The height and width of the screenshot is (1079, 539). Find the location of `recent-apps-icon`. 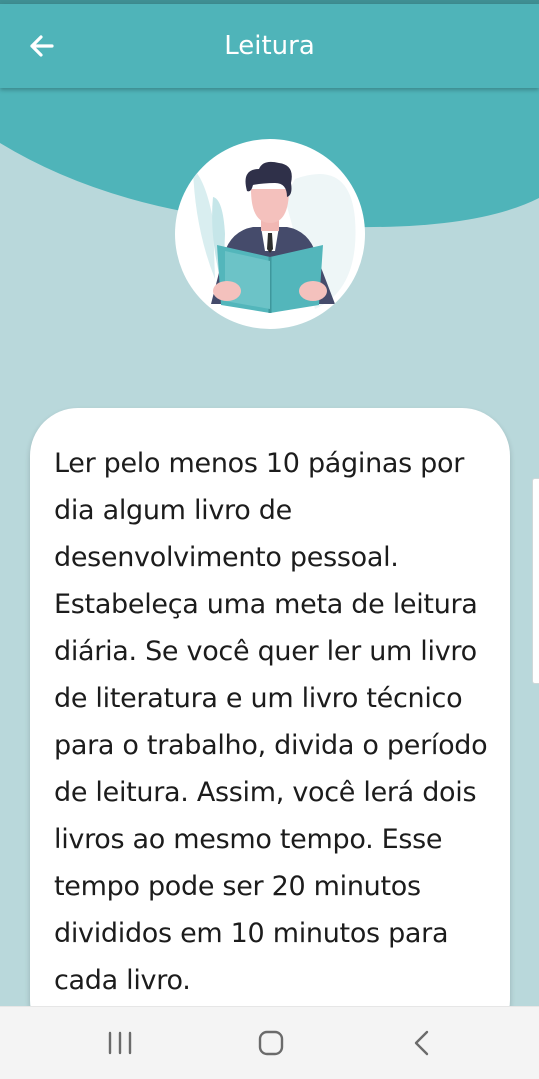

recent-apps-icon is located at coordinates (120, 1043).